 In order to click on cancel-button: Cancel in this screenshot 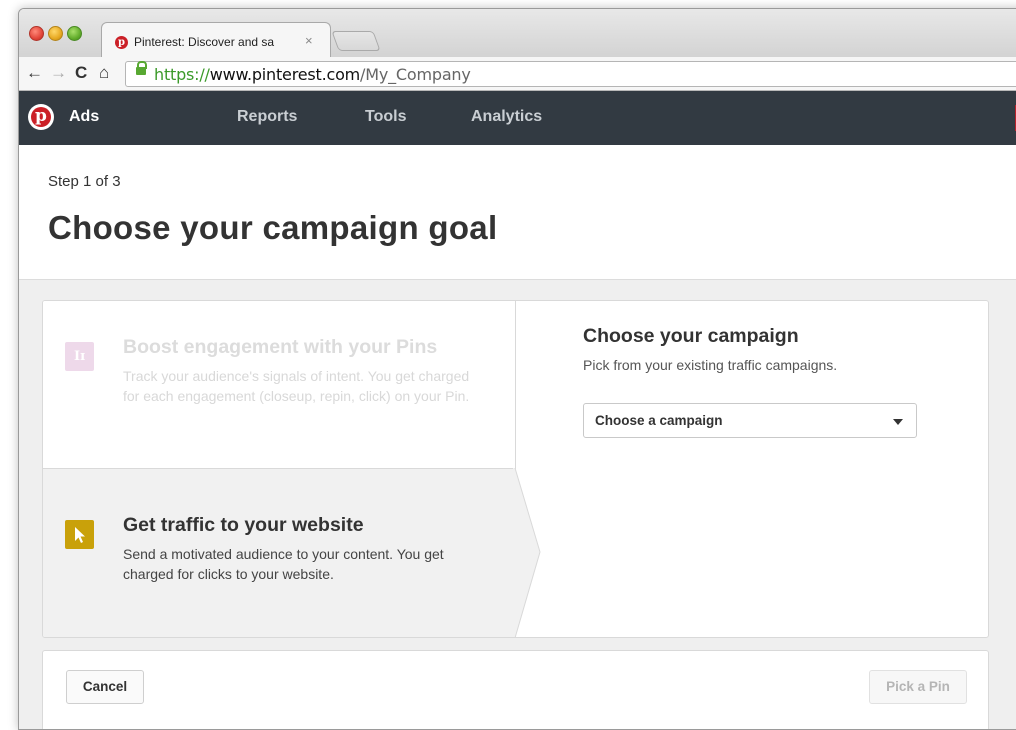, I will do `click(105, 687)`.